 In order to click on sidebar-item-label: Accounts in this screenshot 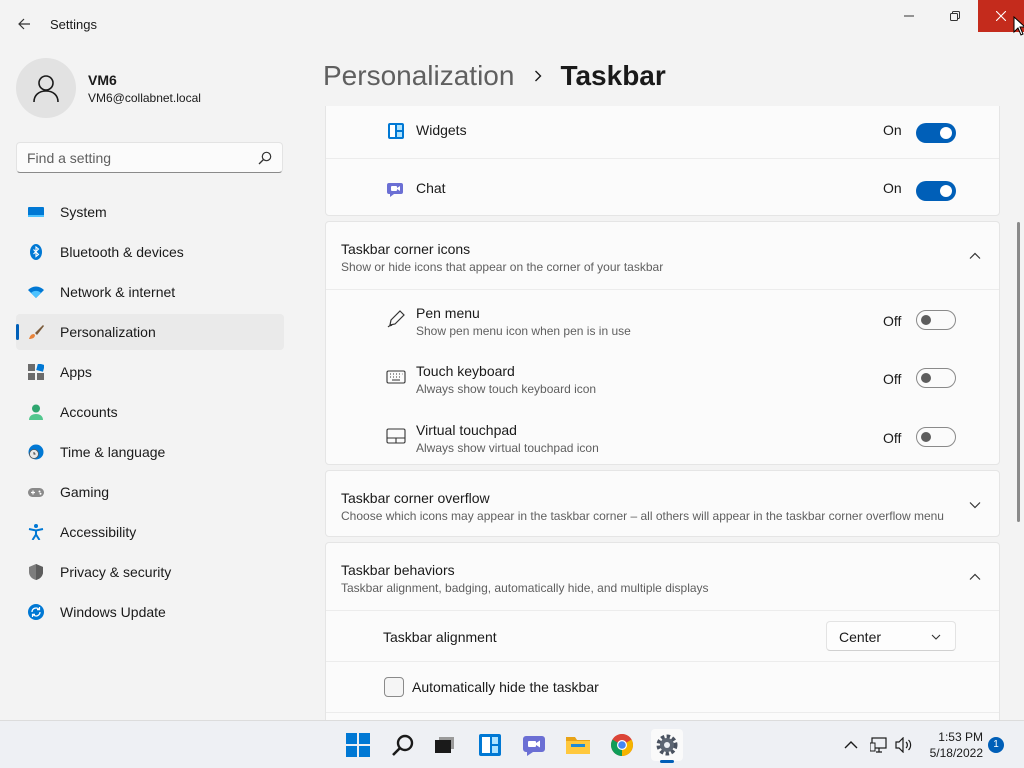, I will do `click(89, 412)`.